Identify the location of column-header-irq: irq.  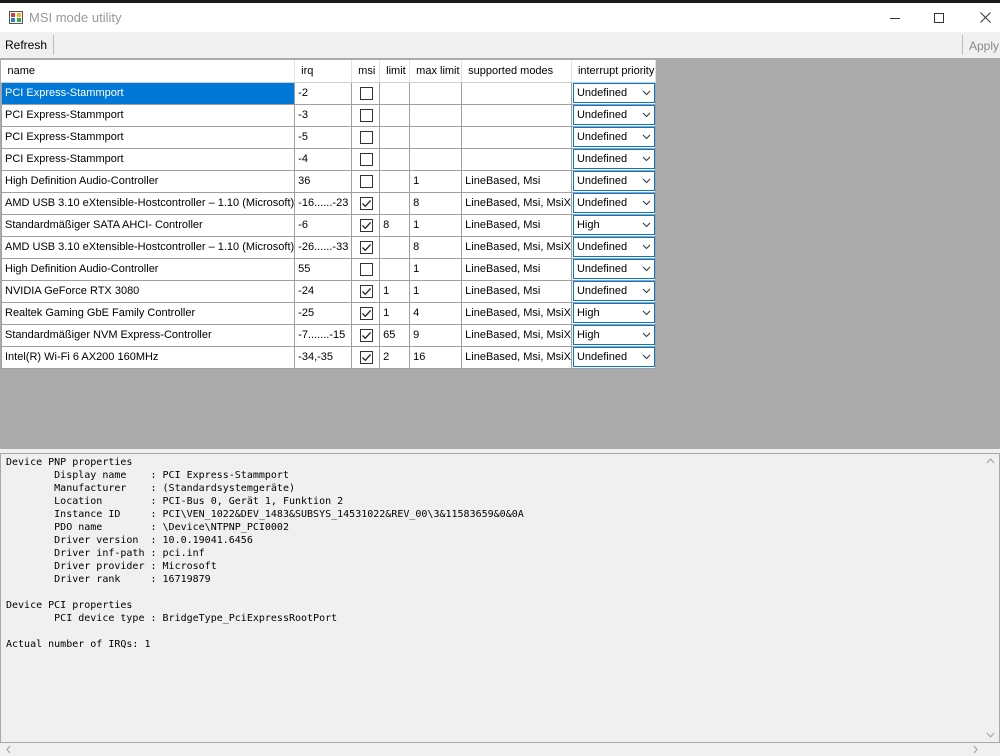
(323, 71).